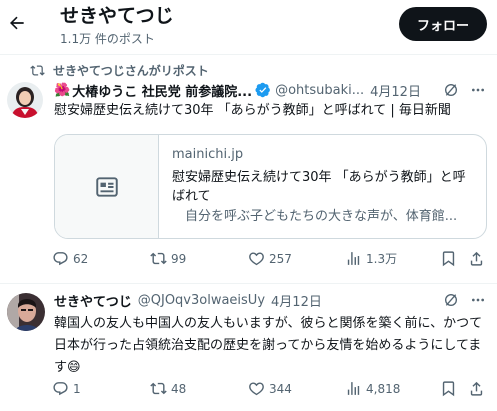  I want to click on tweet-header: 🌺 大椿ゆうこ 社民党 前参議院... @ohtsubaki... 4月12日, so click(274, 90).